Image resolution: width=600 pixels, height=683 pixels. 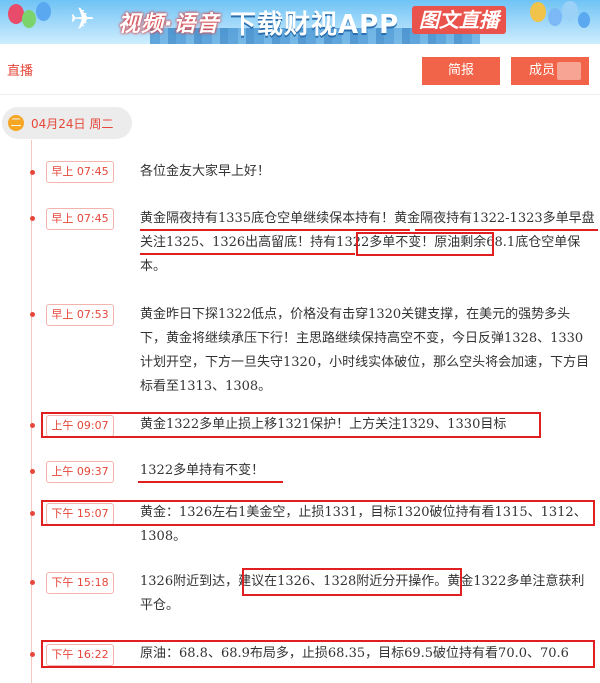 I want to click on member-button: 成员, so click(x=550, y=71).